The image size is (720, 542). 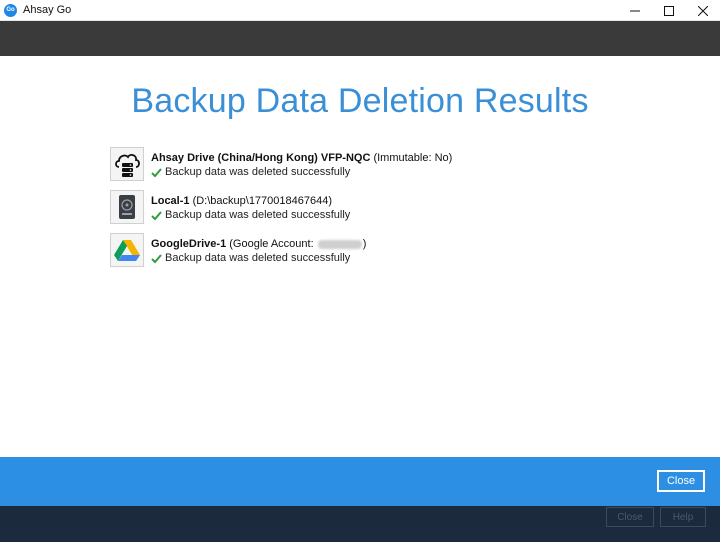 What do you see at coordinates (360, 101) in the screenshot?
I see `page-title: Backup Data Deletion Results` at bounding box center [360, 101].